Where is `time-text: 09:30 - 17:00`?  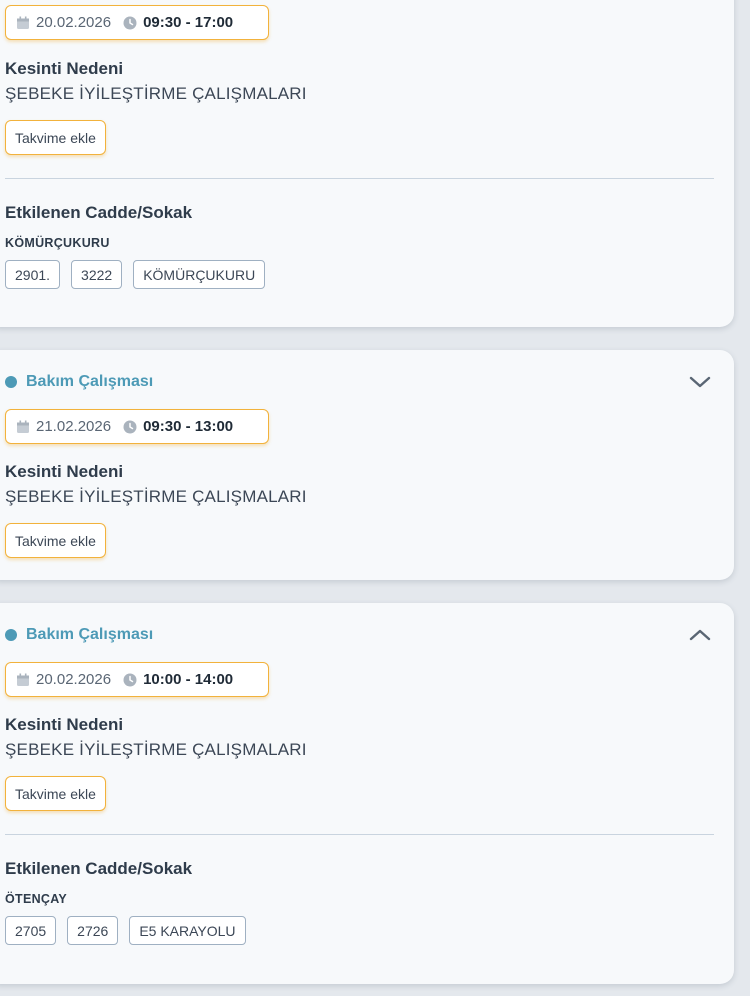
time-text: 09:30 - 17:00 is located at coordinates (188, 22).